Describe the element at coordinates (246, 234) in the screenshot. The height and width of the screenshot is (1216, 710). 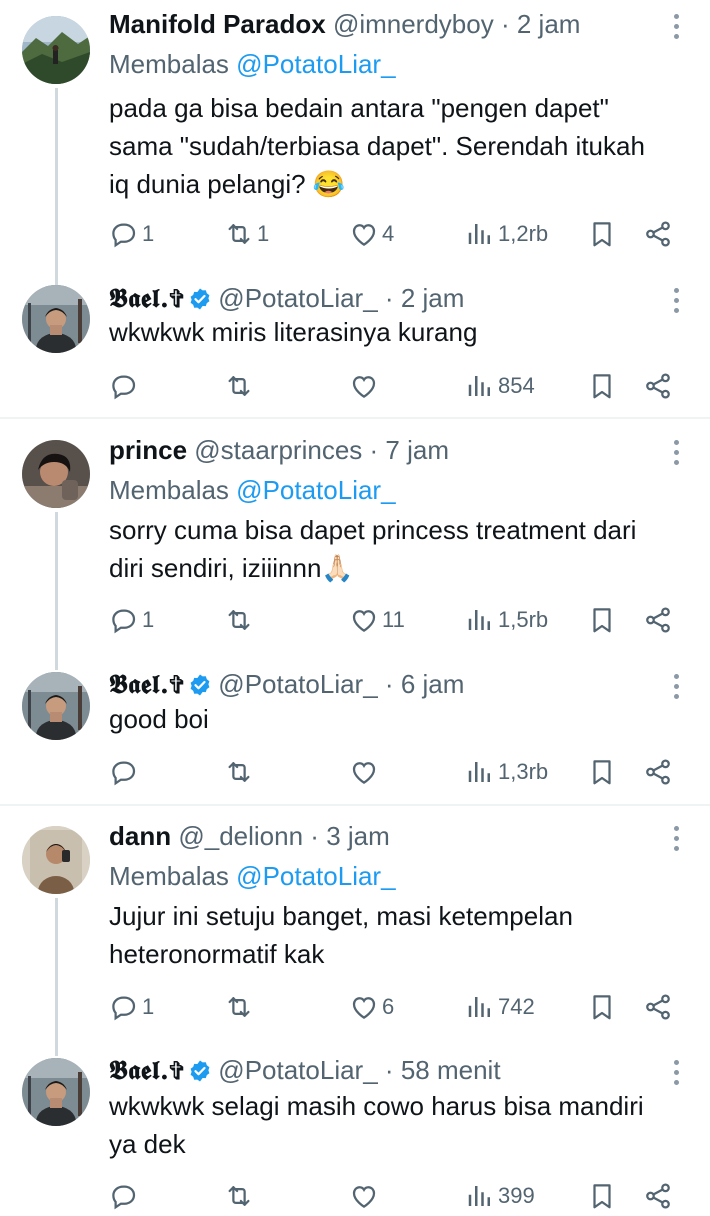
I see `repost-button: 1` at that location.